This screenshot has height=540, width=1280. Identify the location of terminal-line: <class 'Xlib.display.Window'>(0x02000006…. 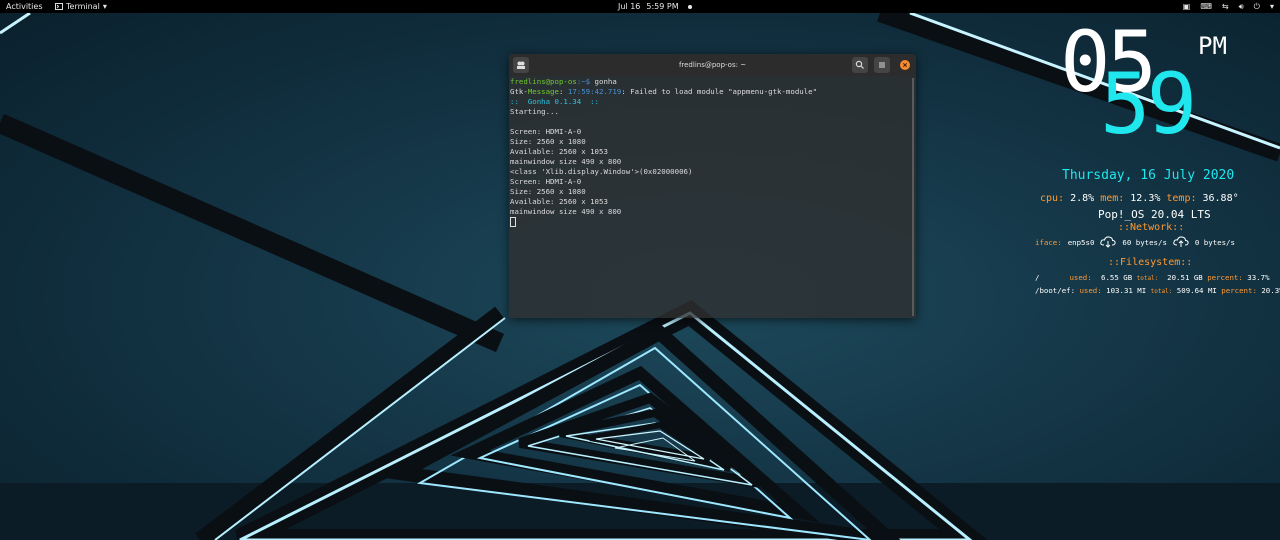
(601, 171).